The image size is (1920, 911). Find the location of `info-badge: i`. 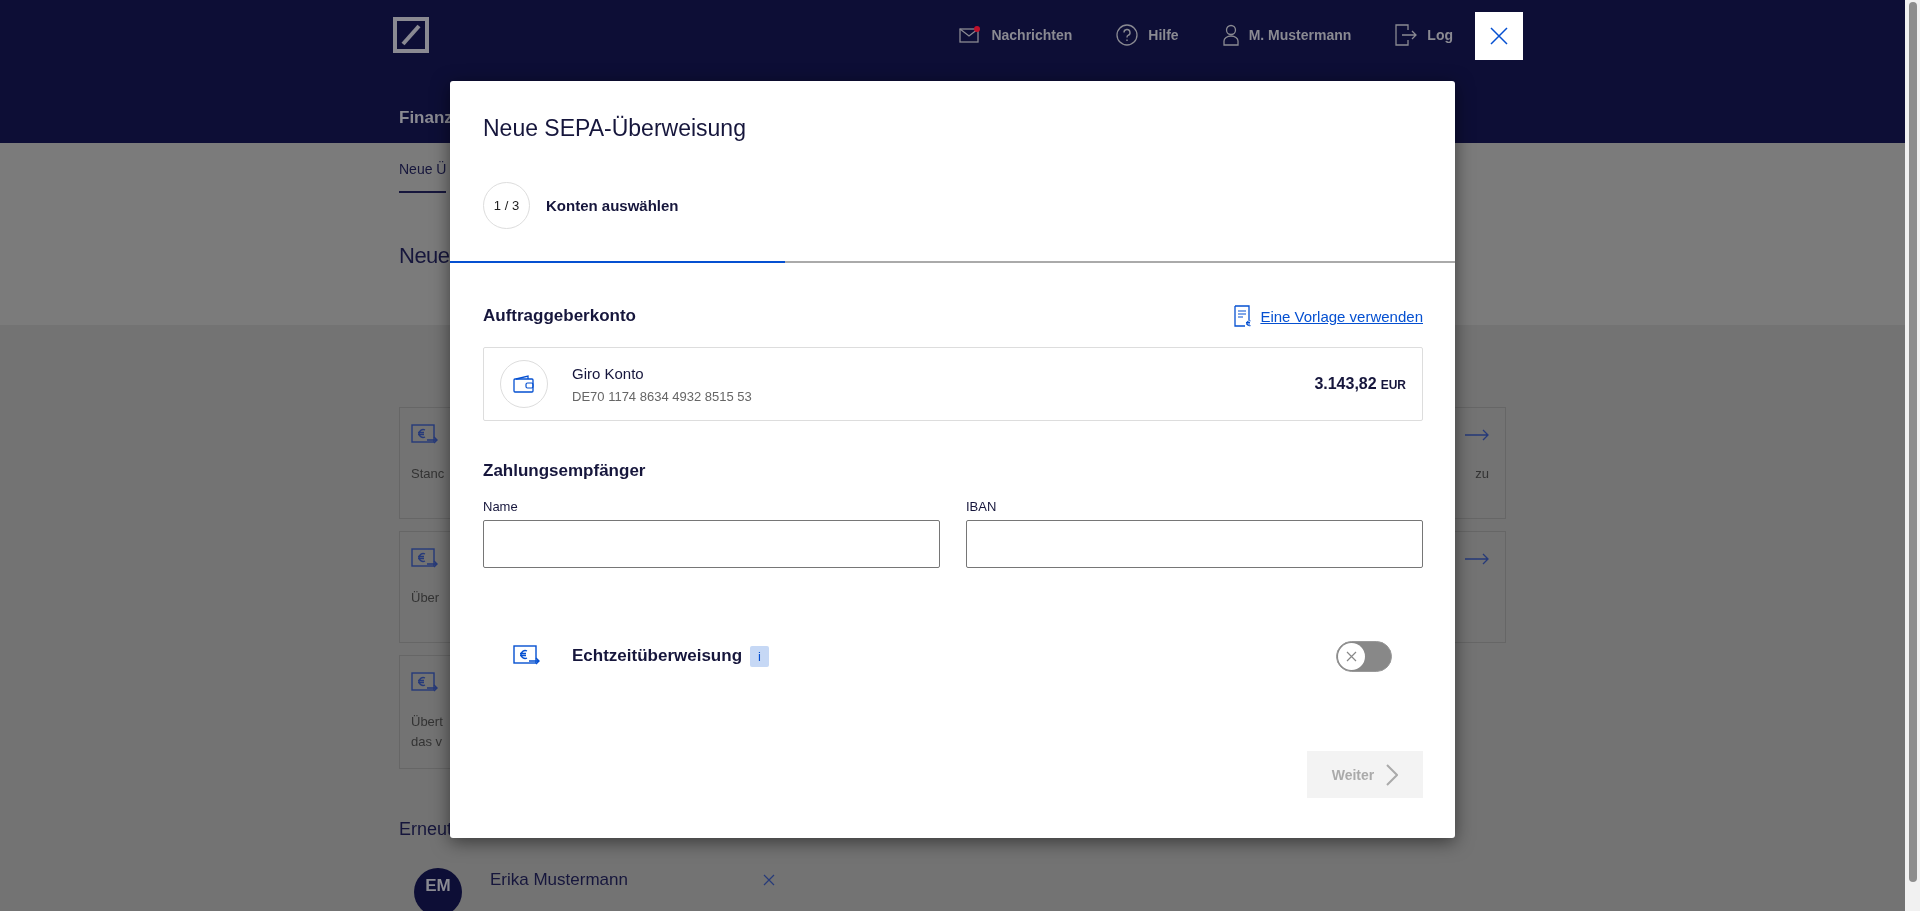

info-badge: i is located at coordinates (759, 656).